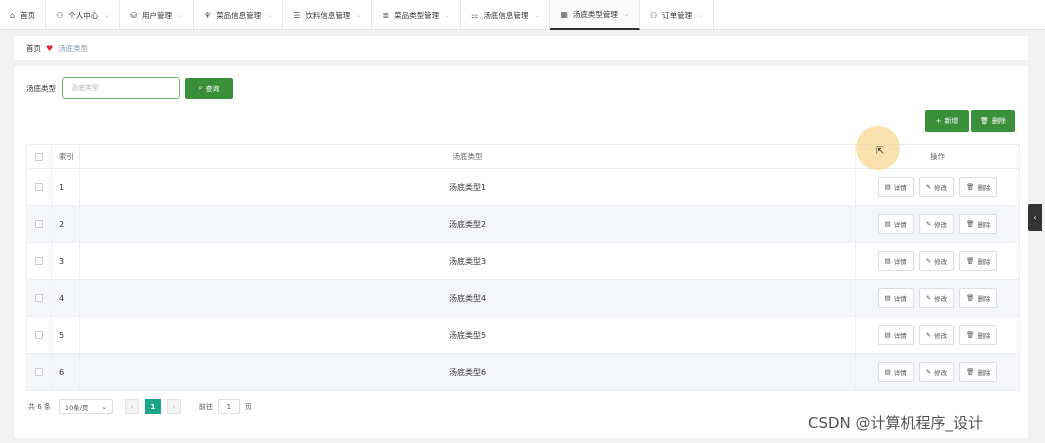  I want to click on nav-label: 用户管理, so click(156, 15).